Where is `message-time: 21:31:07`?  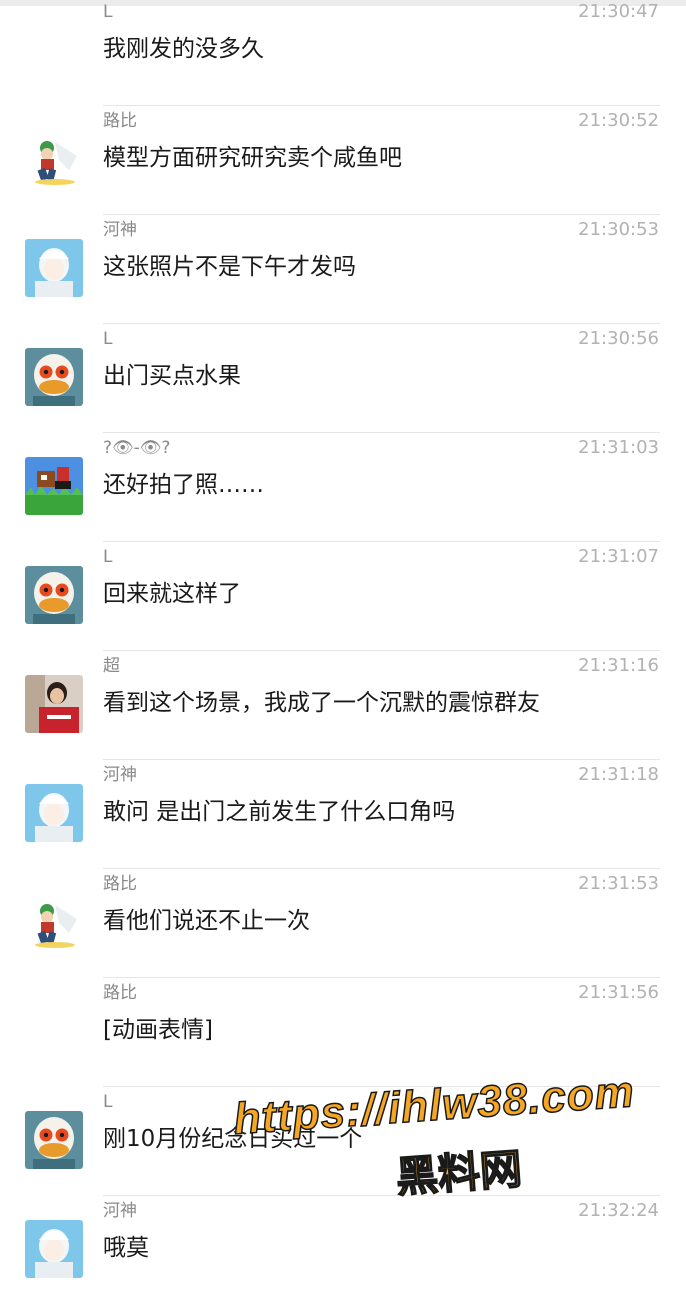
message-time: 21:31:07 is located at coordinates (618, 556).